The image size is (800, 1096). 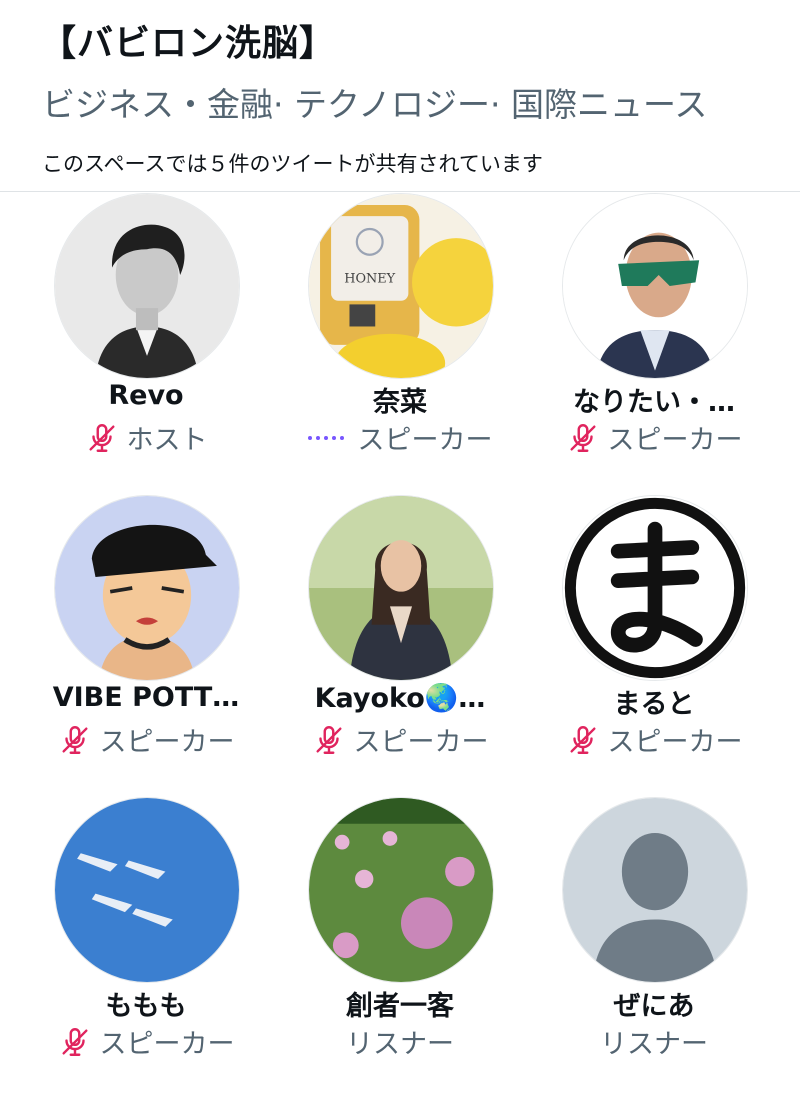 What do you see at coordinates (654, 704) in the screenshot?
I see `participant-name: まると` at bounding box center [654, 704].